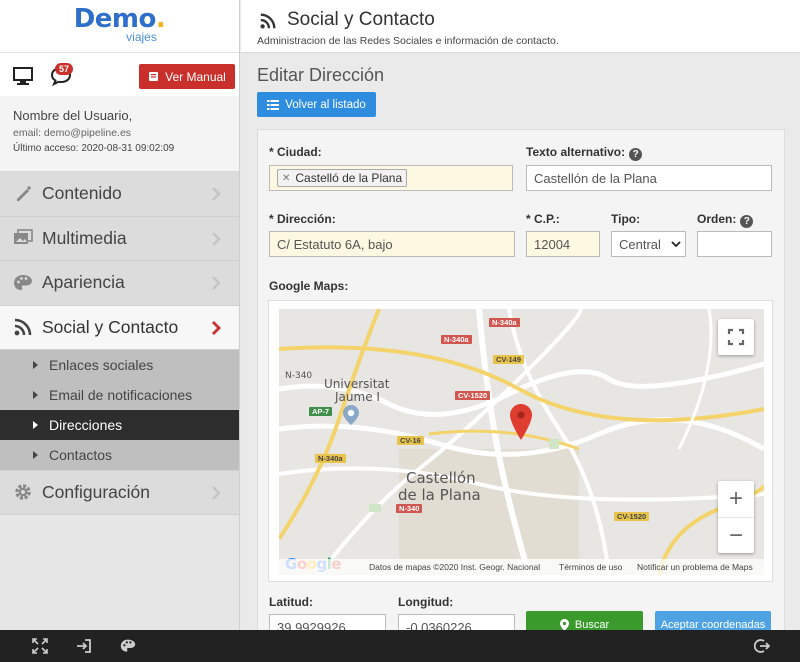  What do you see at coordinates (648, 244) in the screenshot?
I see `tipo-select: Central` at bounding box center [648, 244].